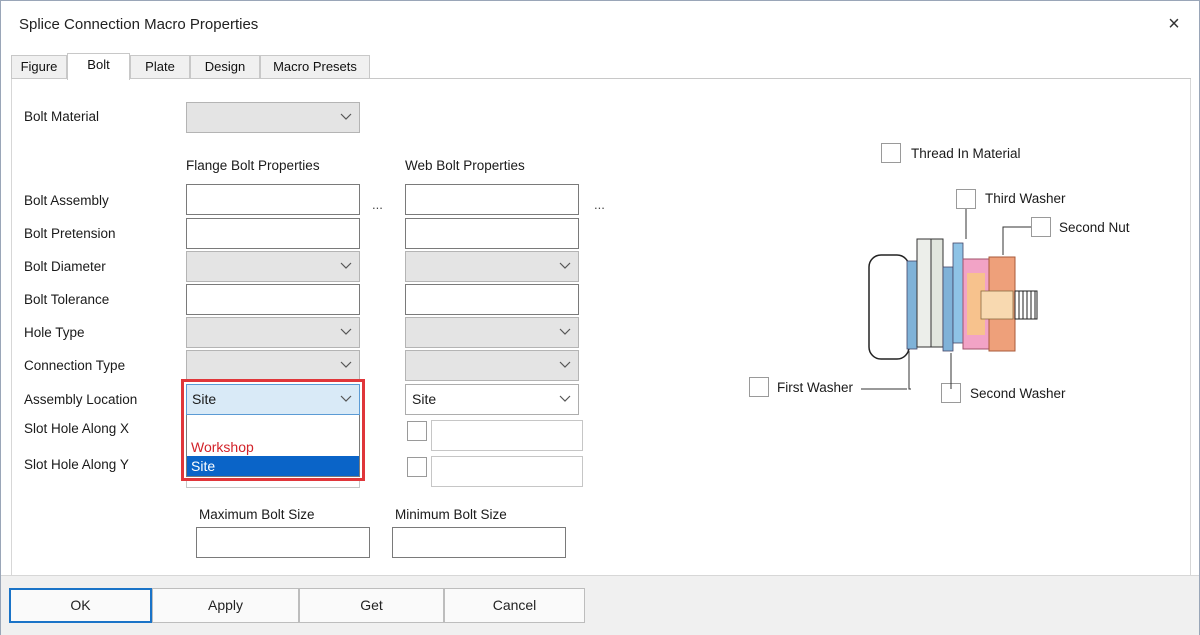 The height and width of the screenshot is (635, 1200). Describe the element at coordinates (492, 365) in the screenshot. I see `web-connection-type-select` at that location.